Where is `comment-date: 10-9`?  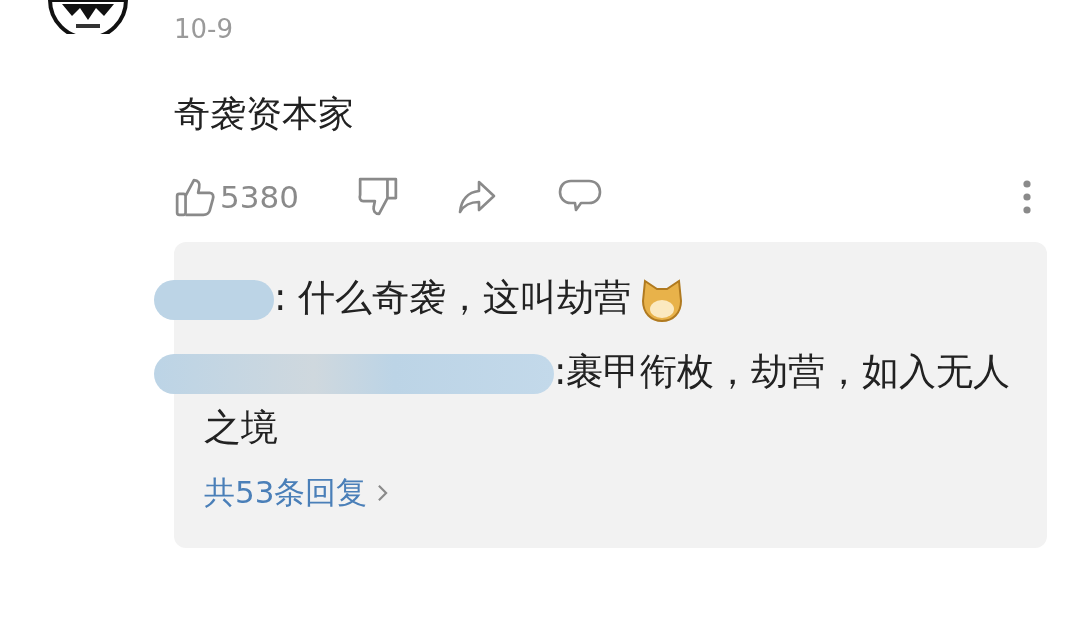 comment-date: 10-9 is located at coordinates (203, 29).